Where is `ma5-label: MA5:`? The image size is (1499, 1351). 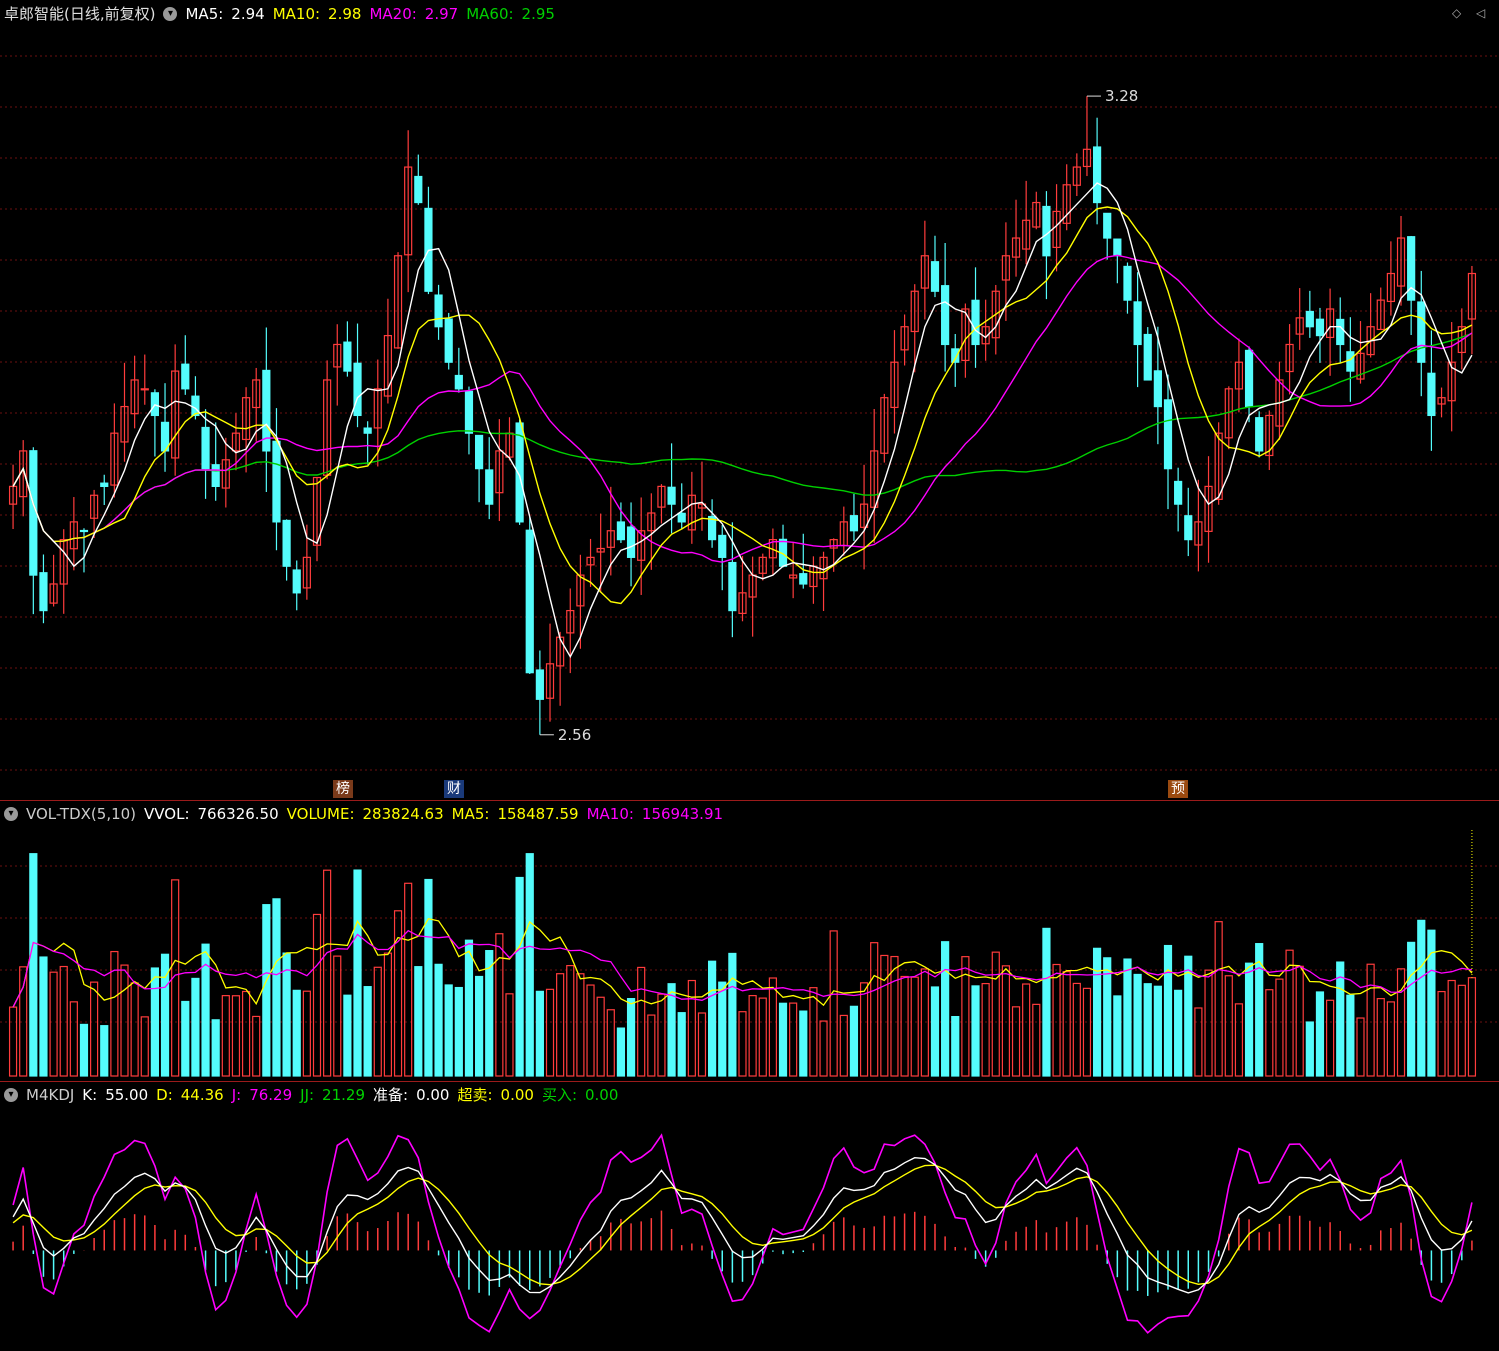 ma5-label: MA5: is located at coordinates (204, 14).